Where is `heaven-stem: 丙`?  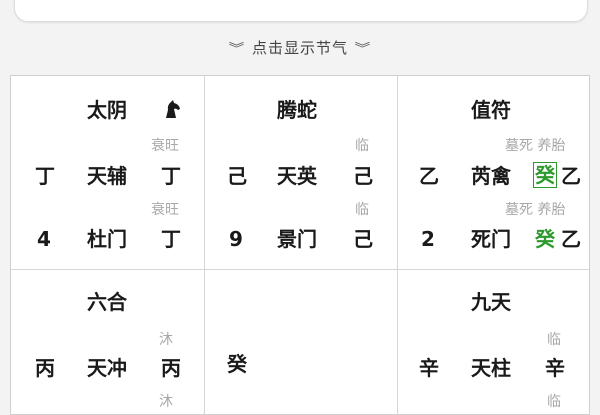
heaven-stem: 丙 is located at coordinates (171, 368).